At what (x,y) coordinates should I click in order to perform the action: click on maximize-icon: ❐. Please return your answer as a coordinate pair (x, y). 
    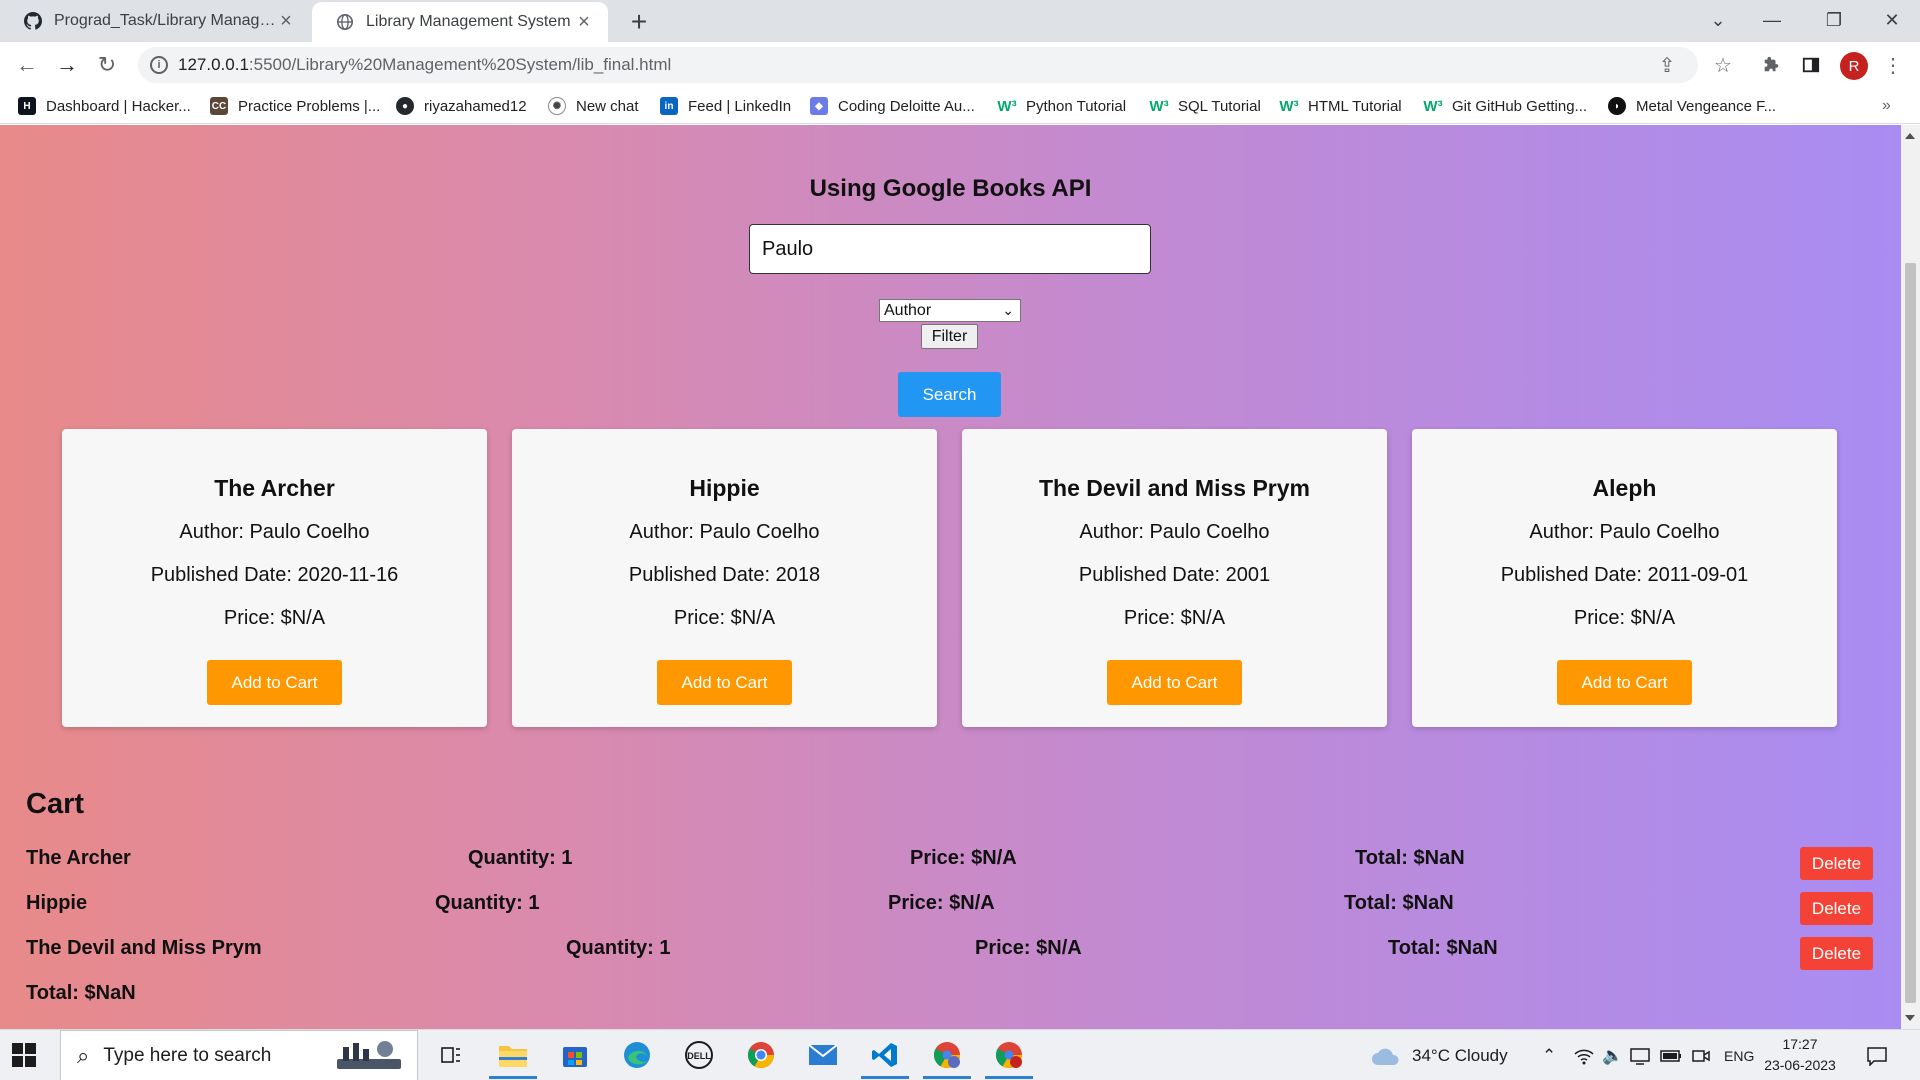
    Looking at the image, I should click on (1834, 20).